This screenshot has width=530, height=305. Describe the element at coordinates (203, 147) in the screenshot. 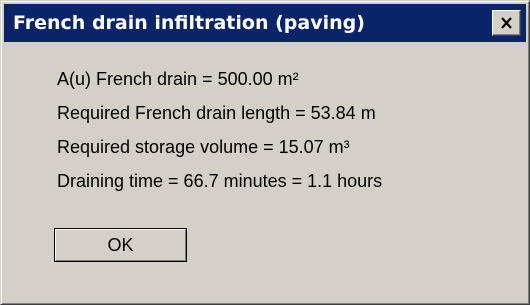

I see `storage-volume-line: Required storage volume = 15.07 m³` at that location.